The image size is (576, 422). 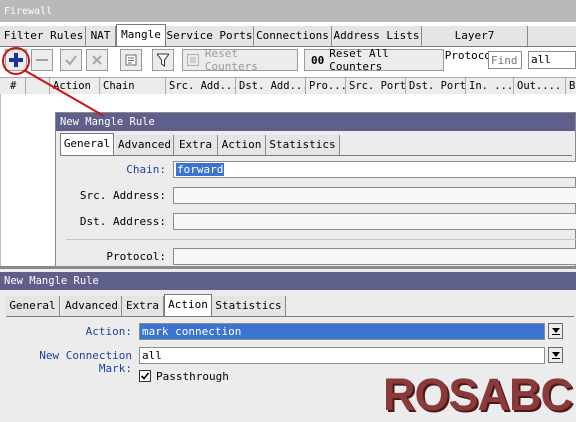 What do you see at coordinates (108, 331) in the screenshot?
I see `action-label: Action:` at bounding box center [108, 331].